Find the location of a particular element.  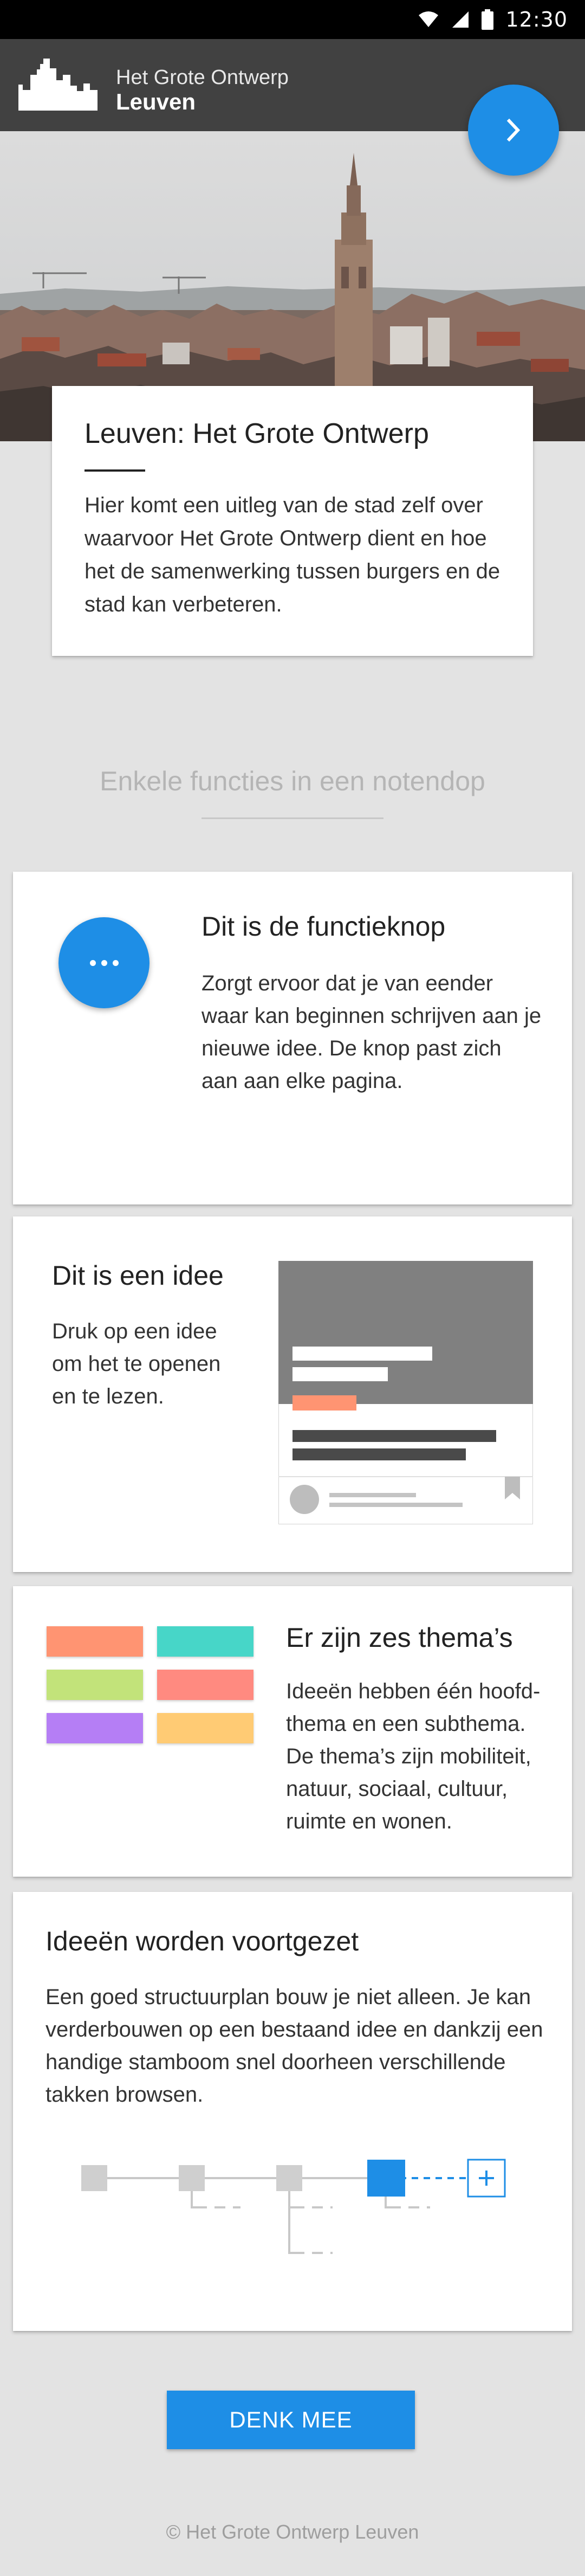

footer-copyright: © Het Grote Ontwerp Leuven is located at coordinates (292, 2532).